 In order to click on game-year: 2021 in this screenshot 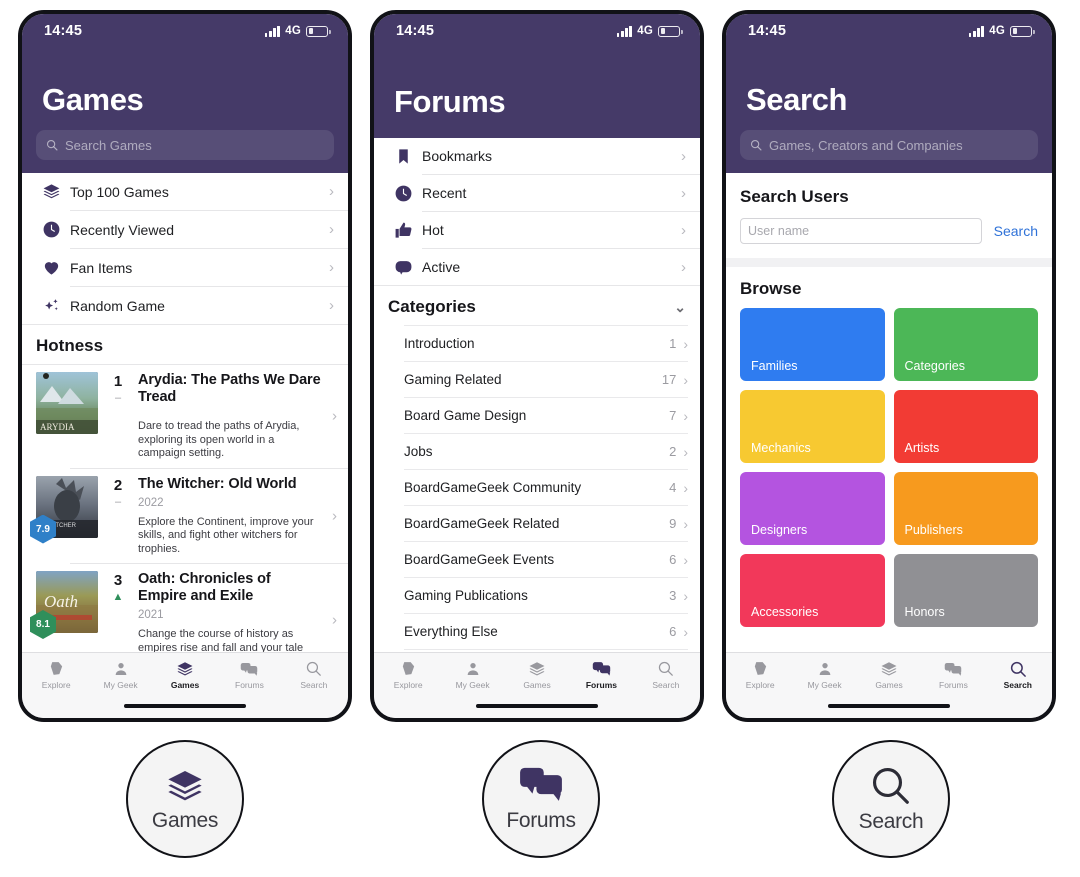, I will do `click(151, 615)`.